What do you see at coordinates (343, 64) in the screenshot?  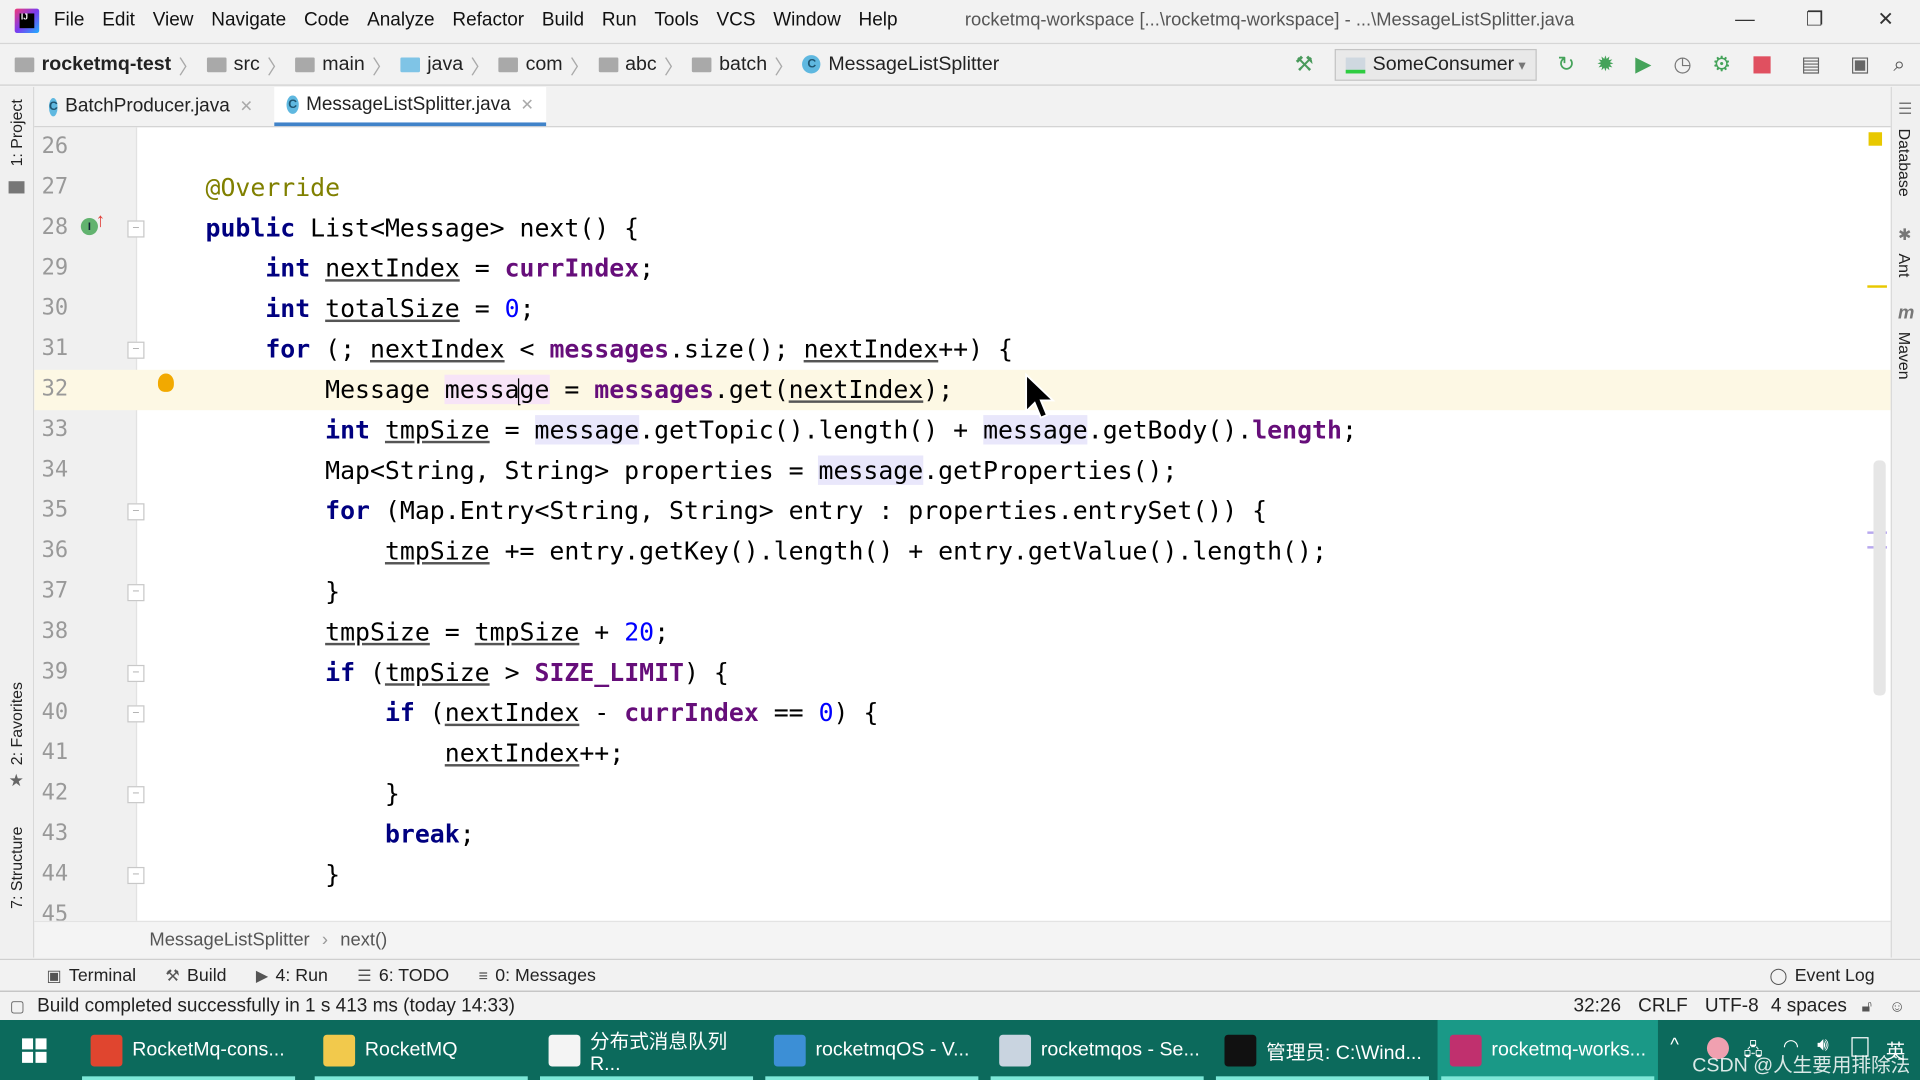 I see `breadcrumb-main: main 〉` at bounding box center [343, 64].